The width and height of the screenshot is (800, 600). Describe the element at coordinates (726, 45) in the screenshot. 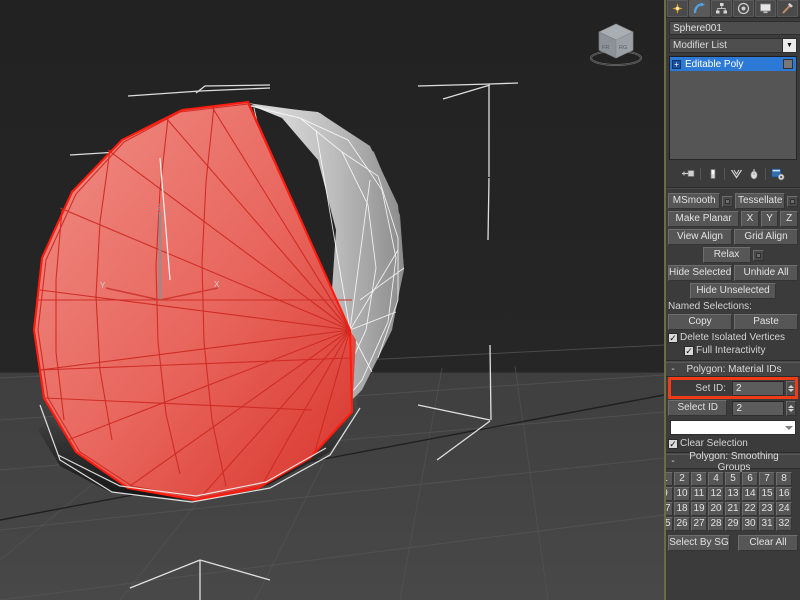

I see `modifier-list-field: Modifier List` at that location.